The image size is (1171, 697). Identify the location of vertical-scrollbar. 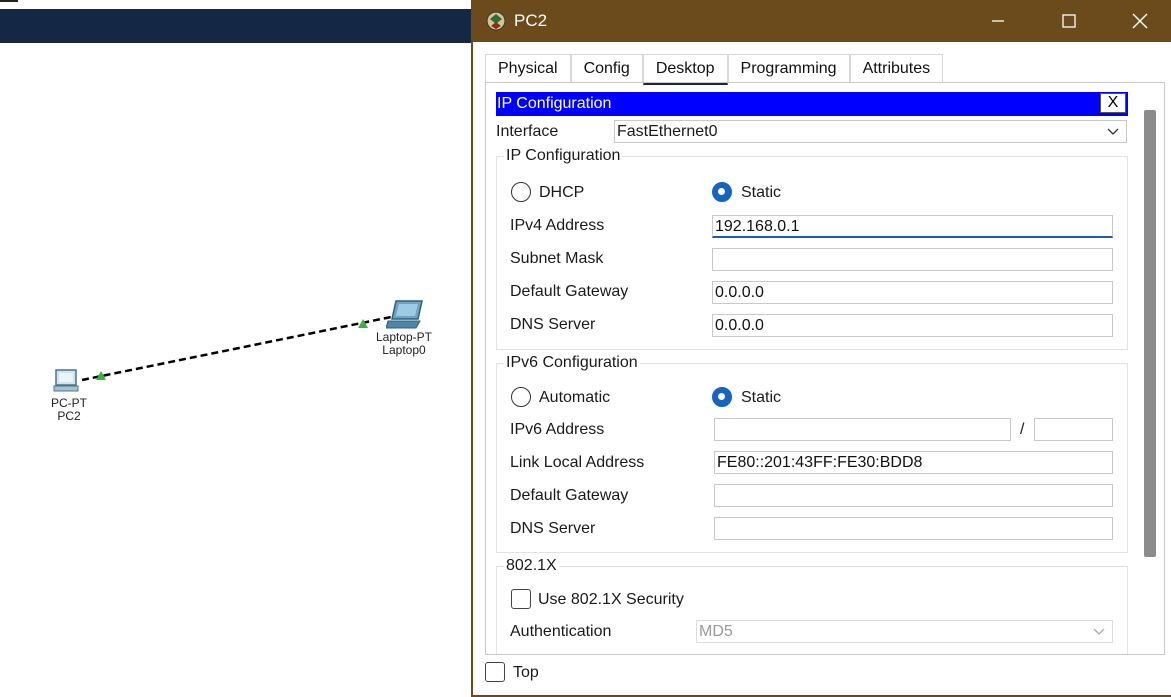
(1150, 333).